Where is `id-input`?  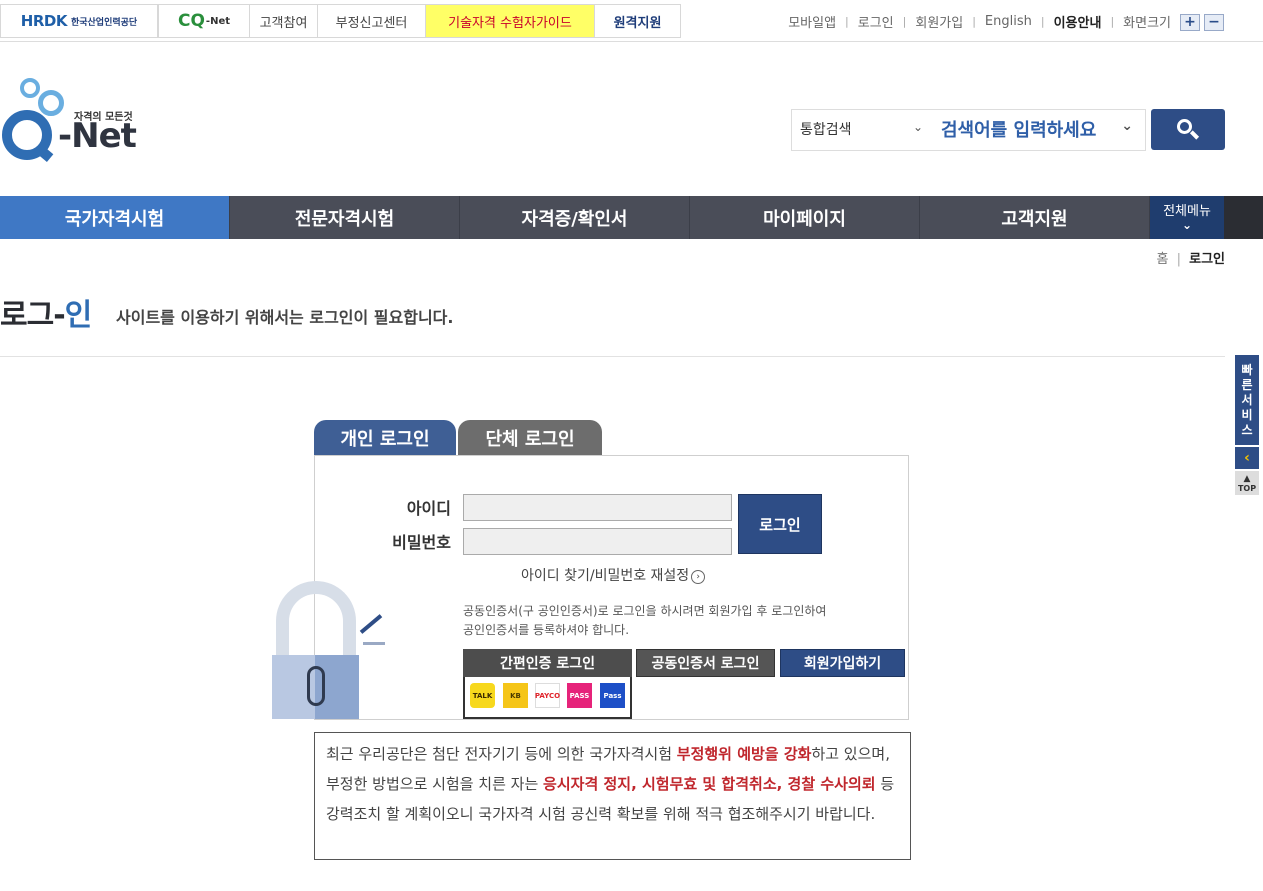
id-input is located at coordinates (597, 507).